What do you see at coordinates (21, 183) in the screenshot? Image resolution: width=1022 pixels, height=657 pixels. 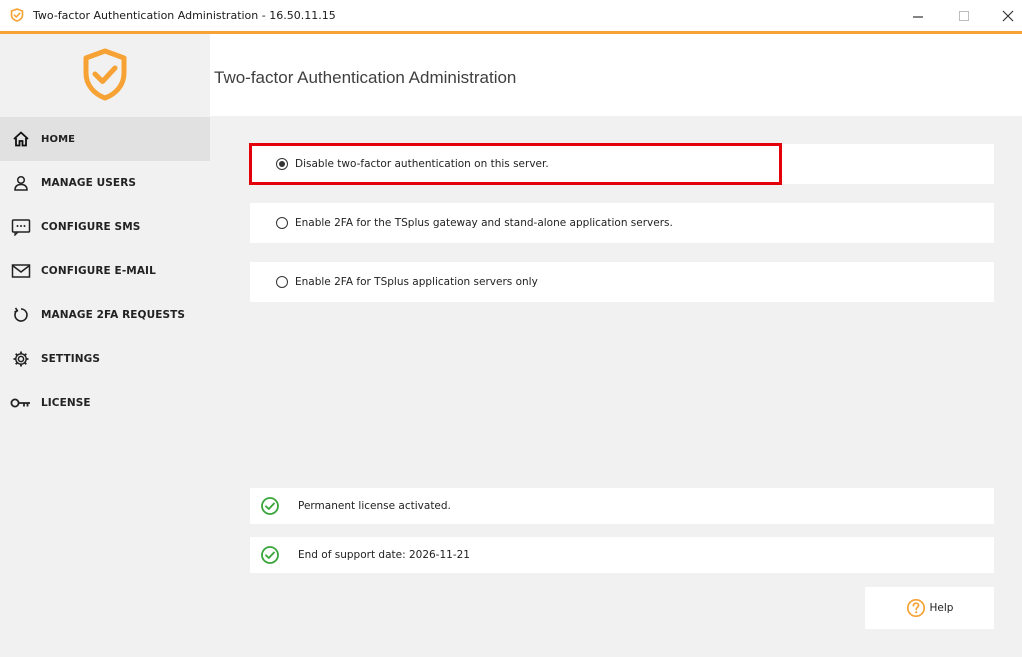 I see `user-icon` at bounding box center [21, 183].